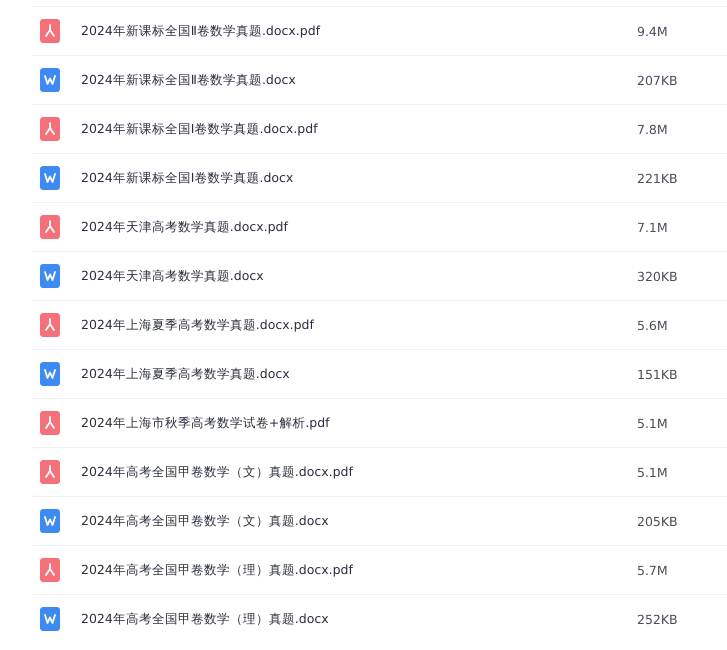 Image resolution: width=727 pixels, height=650 pixels. What do you see at coordinates (359, 276) in the screenshot?
I see `file-name: 2024年天津高考数学真题.docx` at bounding box center [359, 276].